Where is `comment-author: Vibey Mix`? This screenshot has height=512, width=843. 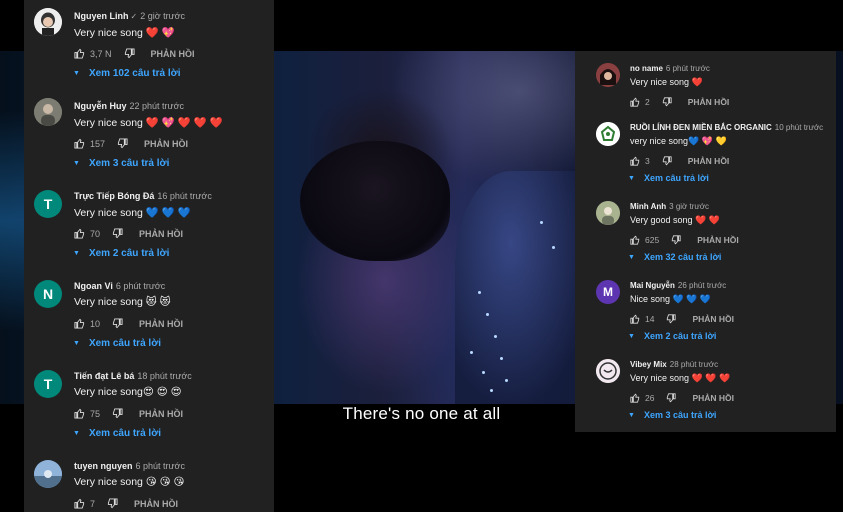
comment-author: Vibey Mix is located at coordinates (648, 364).